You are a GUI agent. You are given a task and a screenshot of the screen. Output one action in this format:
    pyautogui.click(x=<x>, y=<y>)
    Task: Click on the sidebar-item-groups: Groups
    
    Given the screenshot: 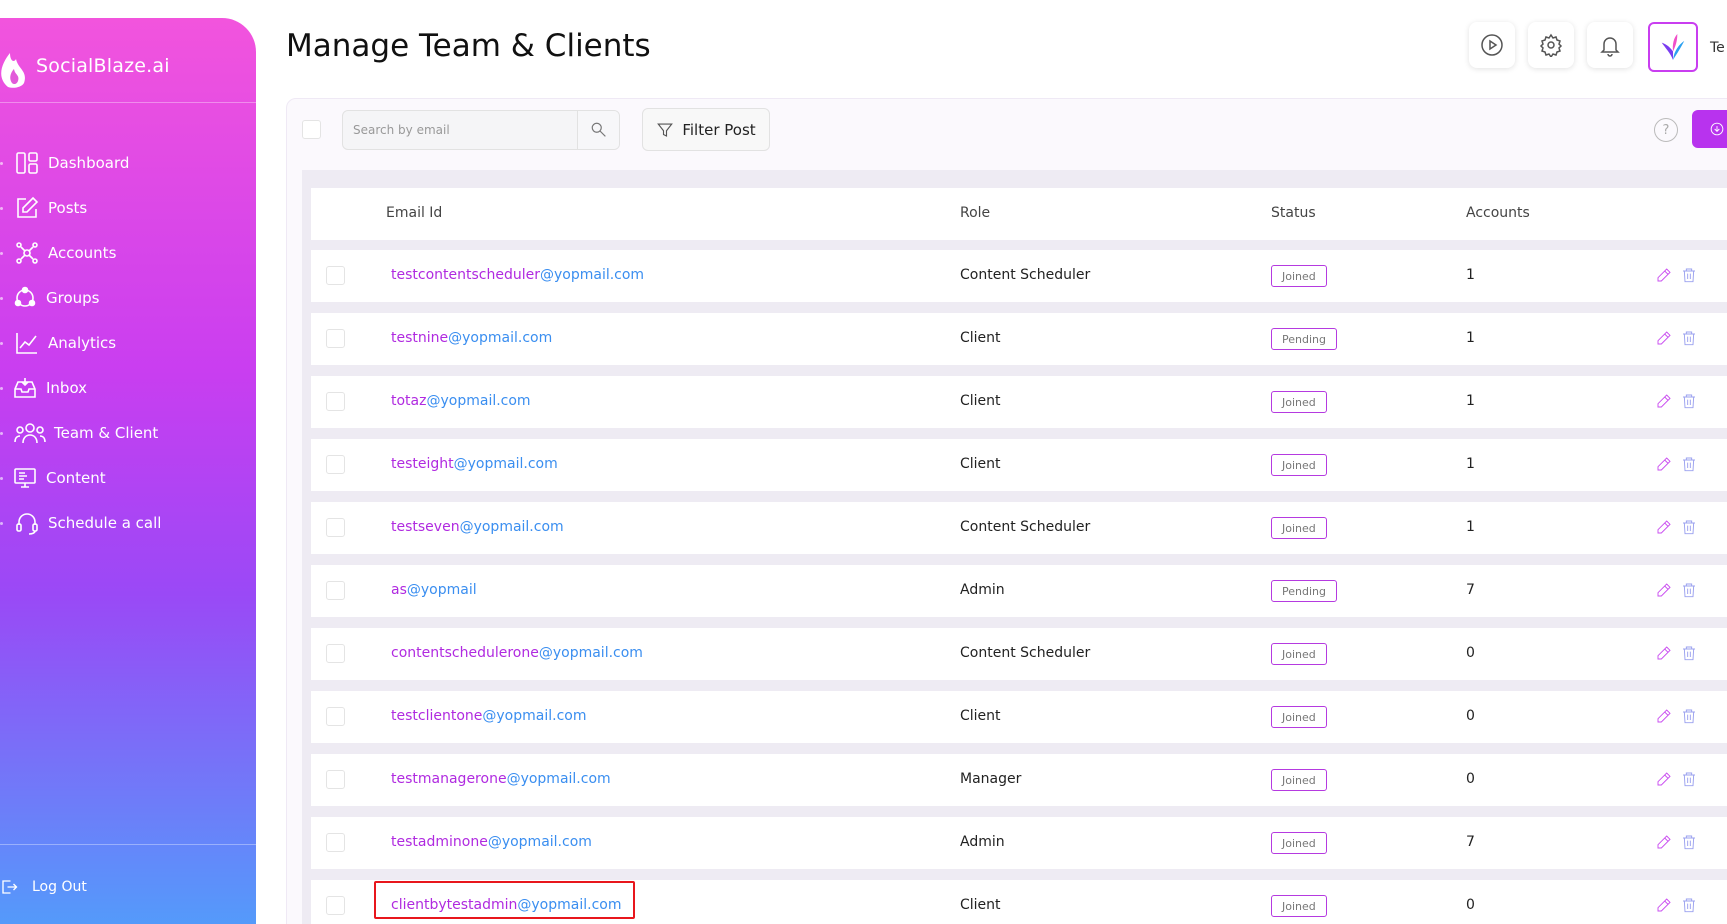 What is the action you would take?
    pyautogui.click(x=49, y=298)
    